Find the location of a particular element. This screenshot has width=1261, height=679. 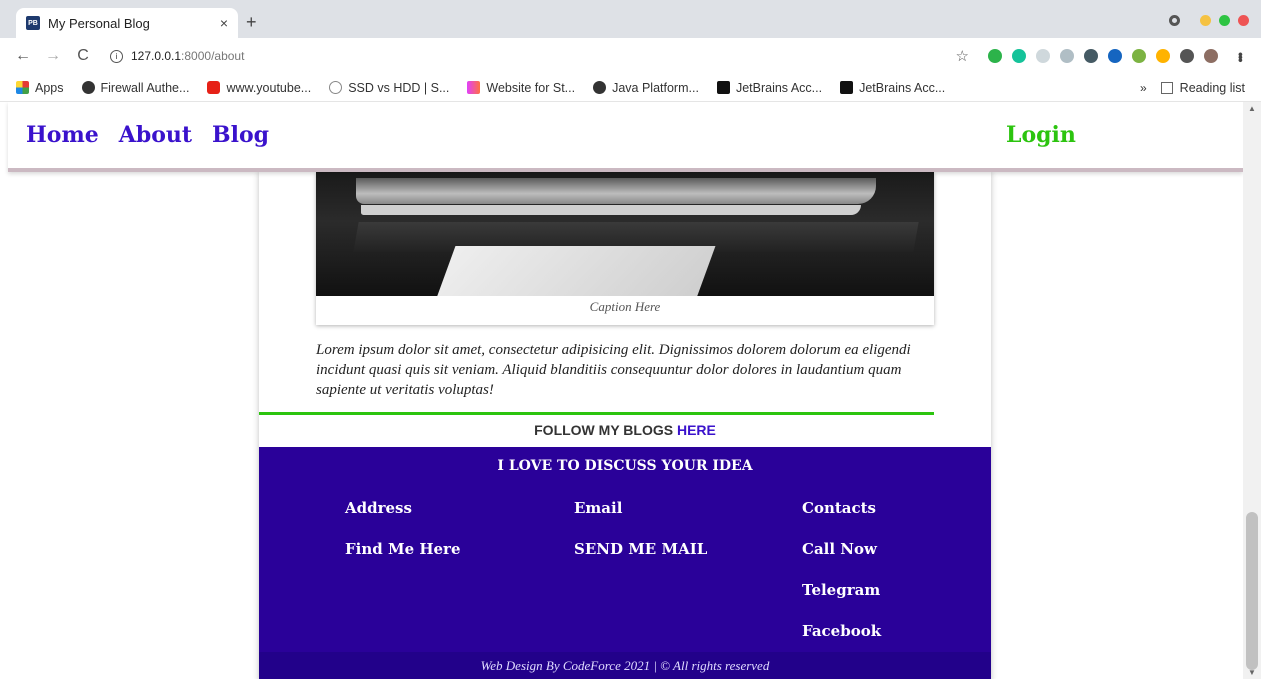

browser-menu-icon: ••• is located at coordinates (1241, 56).